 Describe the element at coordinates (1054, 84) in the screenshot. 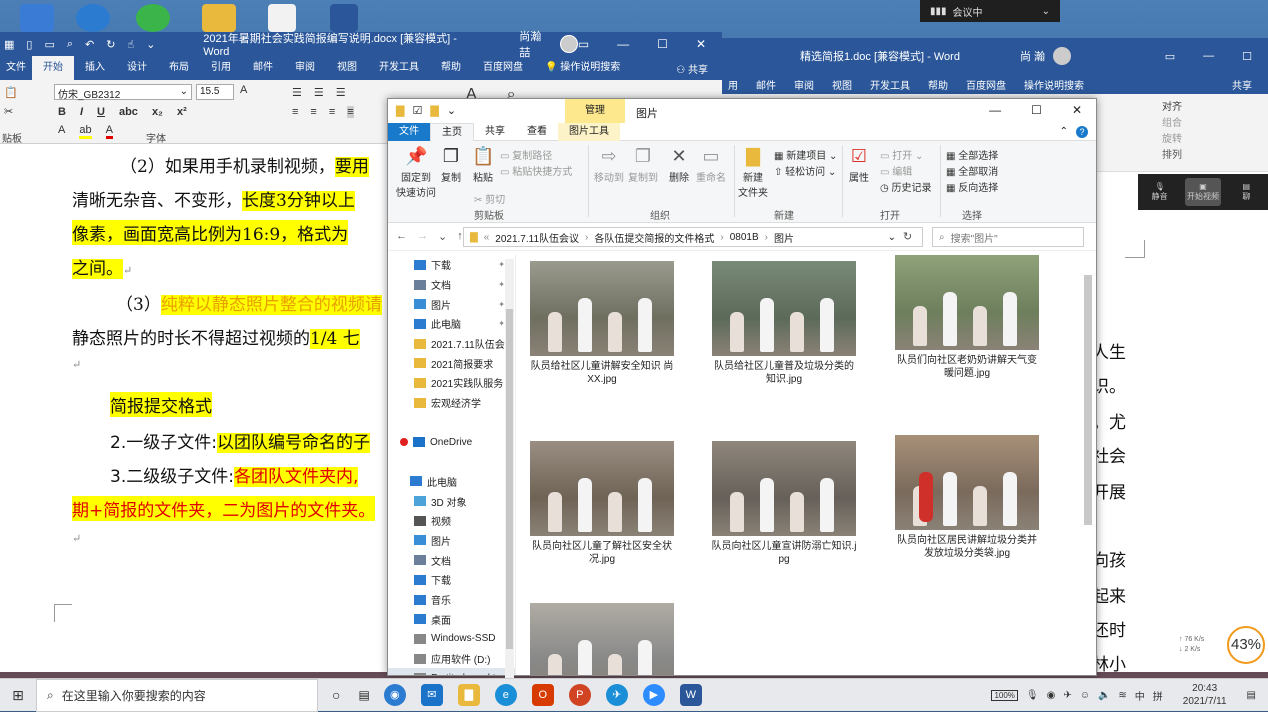

I see `menu-item-search: 操作说明搜索` at that location.